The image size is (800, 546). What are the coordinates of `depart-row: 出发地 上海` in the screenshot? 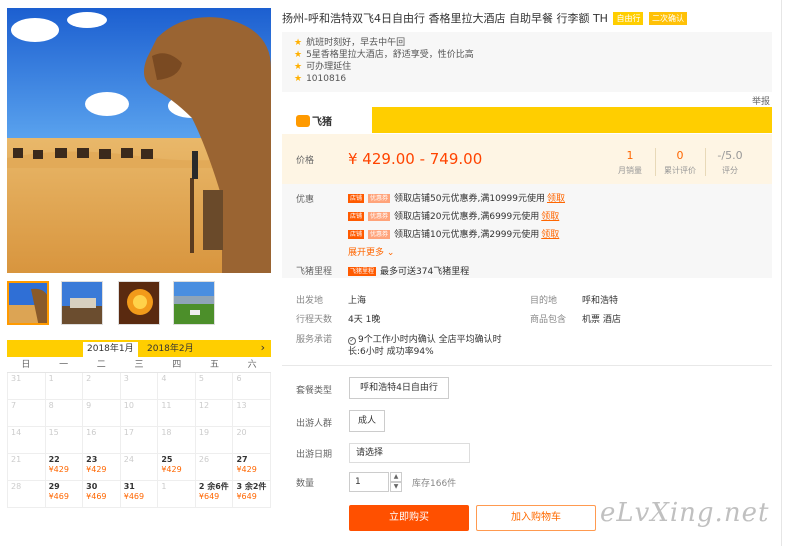 It's located at (331, 299).